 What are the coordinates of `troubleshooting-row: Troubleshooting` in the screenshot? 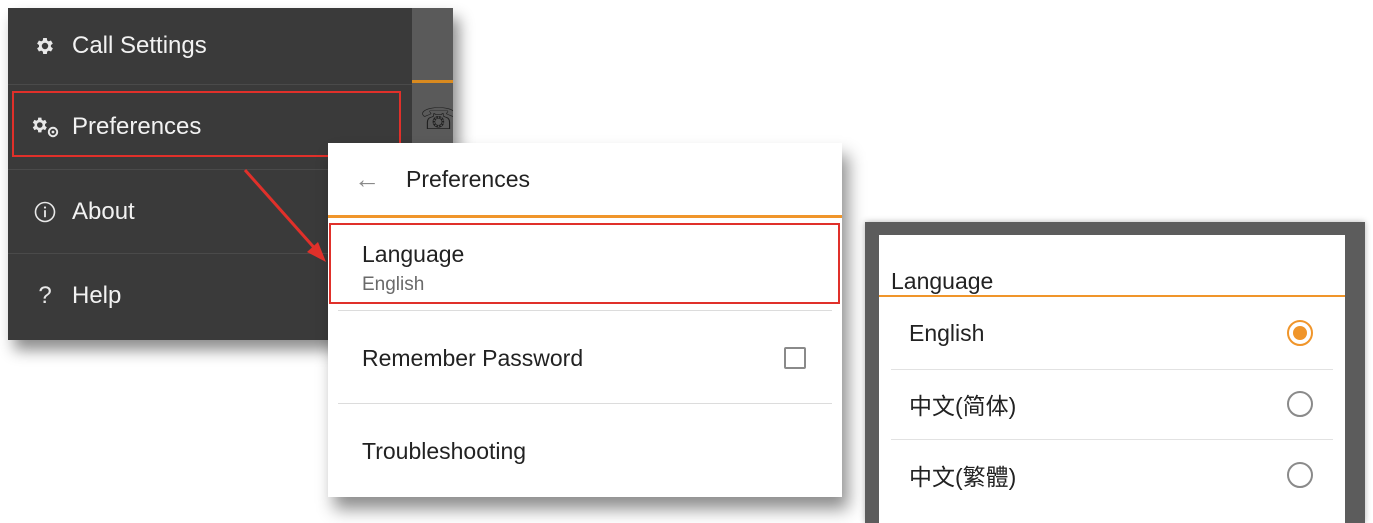 It's located at (585, 451).